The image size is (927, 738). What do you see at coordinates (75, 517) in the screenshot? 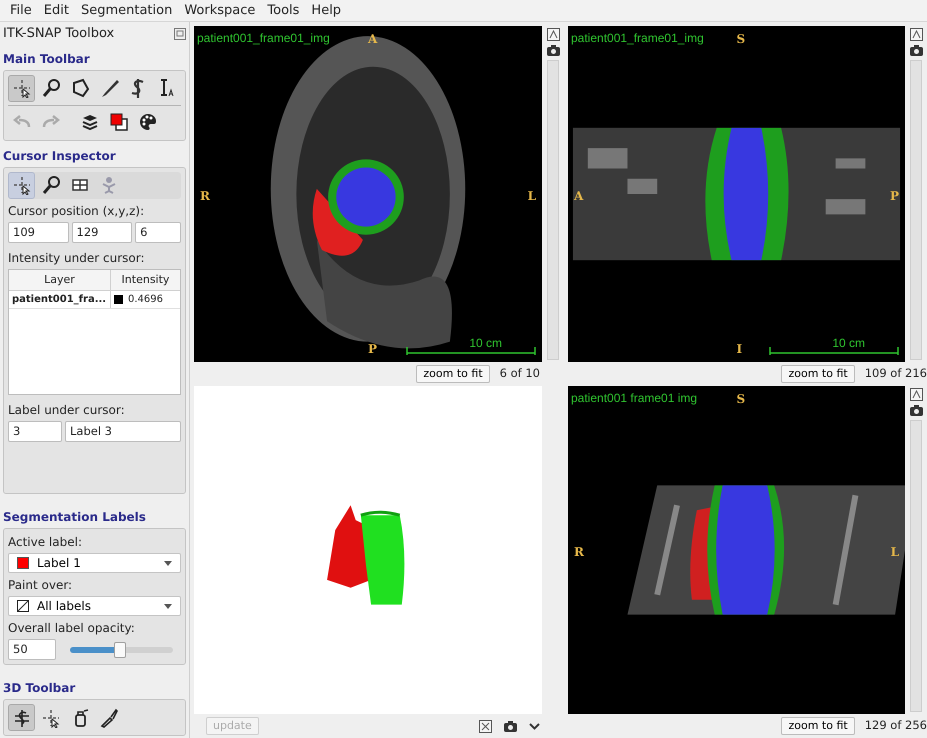
I see `section-heading: Segmentation Labels` at bounding box center [75, 517].